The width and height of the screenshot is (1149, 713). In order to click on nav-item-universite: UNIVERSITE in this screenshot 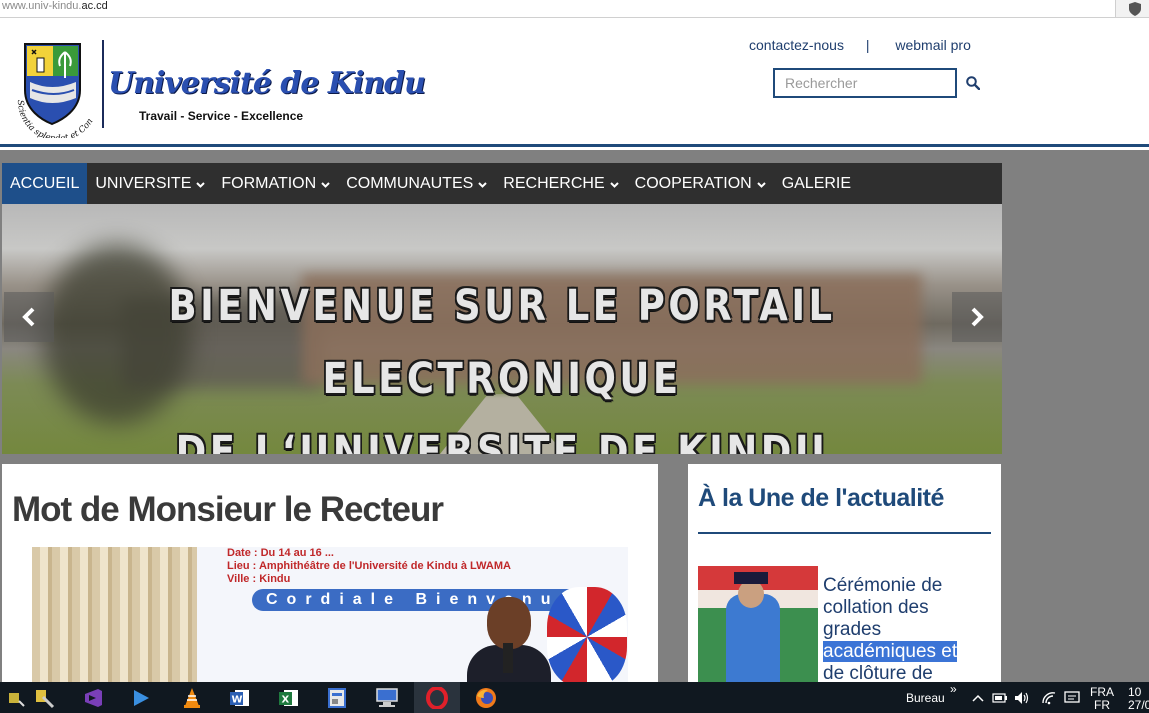, I will do `click(150, 183)`.